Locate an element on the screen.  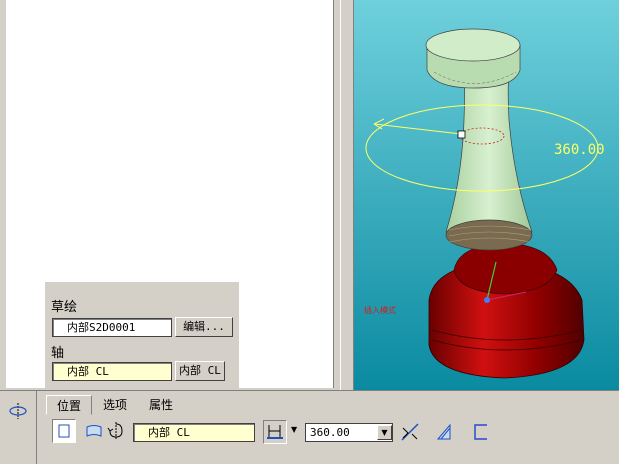
placement-panel: 草绘 内部S2D0001 编辑... 轴 内部 CL 内部 CL is located at coordinates (142, 335).